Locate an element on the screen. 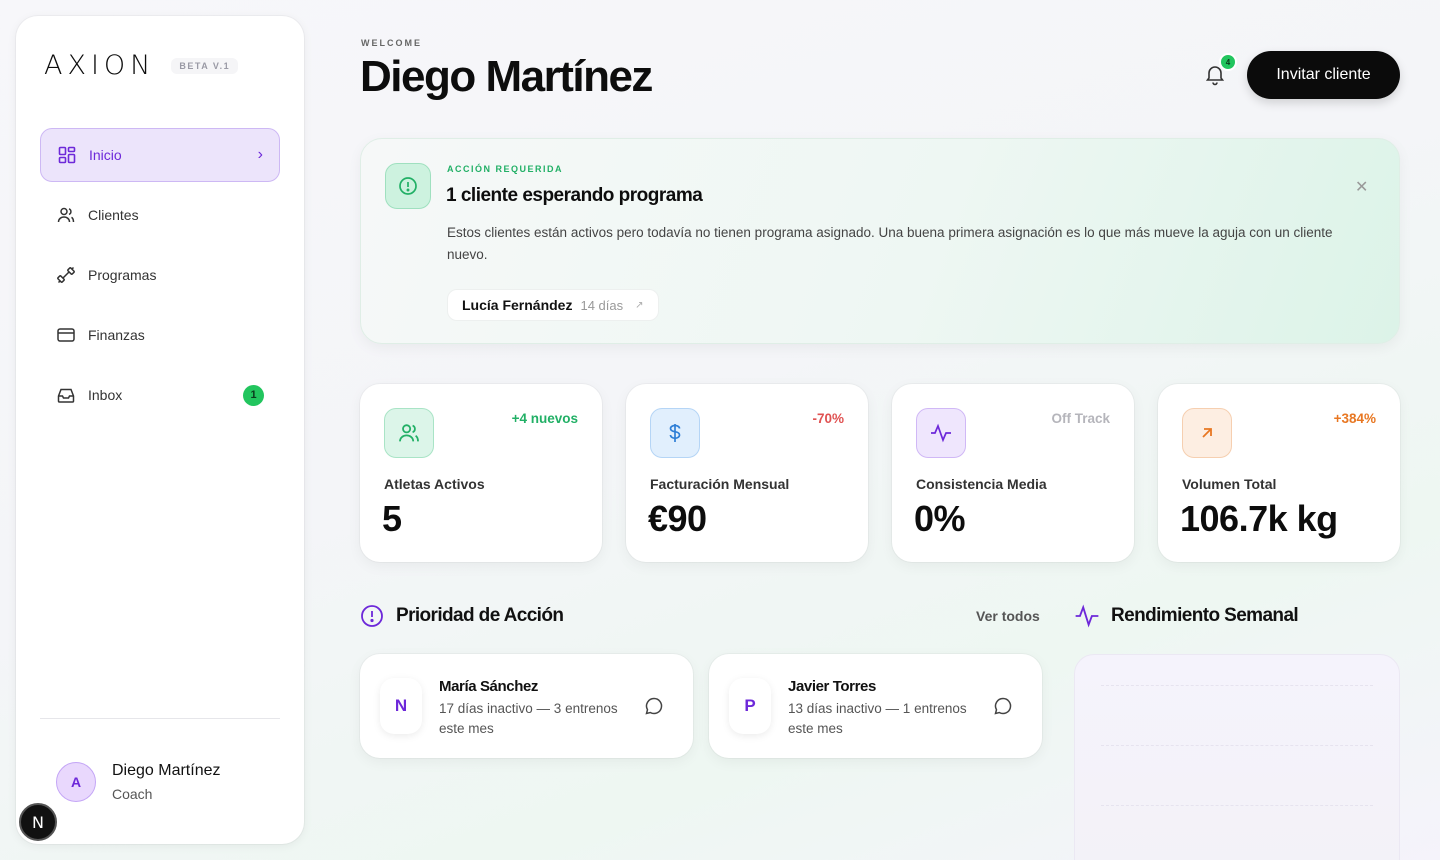 This screenshot has height=860, width=1440. inbox-badge: 1 is located at coordinates (253, 395).